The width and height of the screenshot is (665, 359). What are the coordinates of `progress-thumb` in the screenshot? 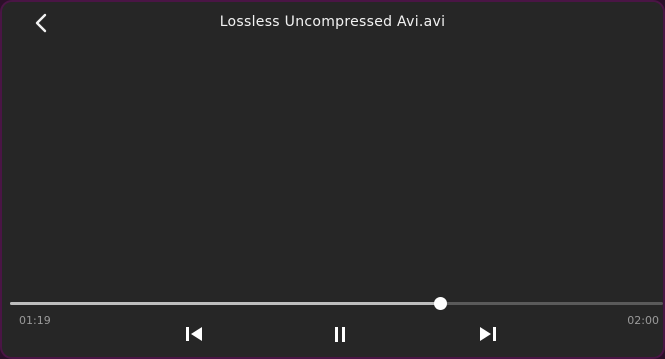 It's located at (440, 303).